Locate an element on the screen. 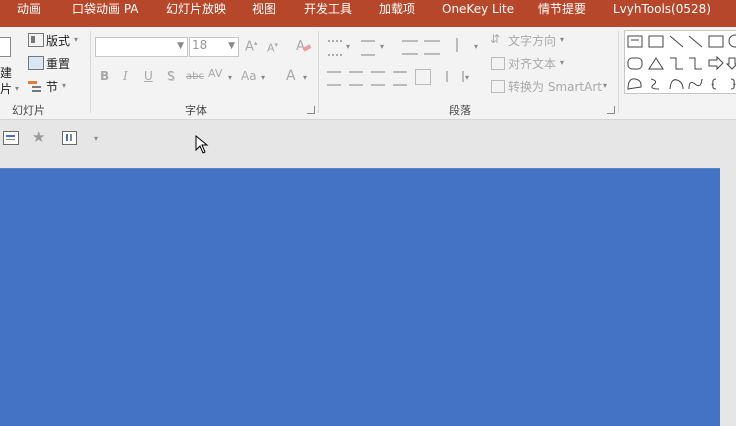 This screenshot has width=736, height=426. reset-icon is located at coordinates (36, 63).